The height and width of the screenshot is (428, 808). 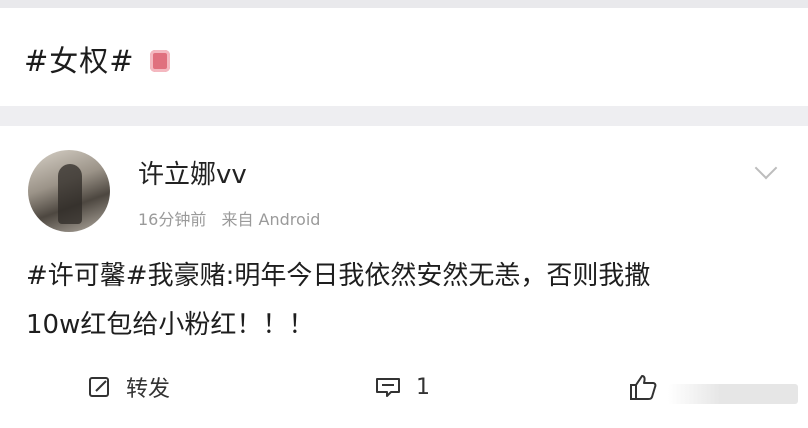 What do you see at coordinates (100, 387) in the screenshot?
I see `edit-square-icon` at bounding box center [100, 387].